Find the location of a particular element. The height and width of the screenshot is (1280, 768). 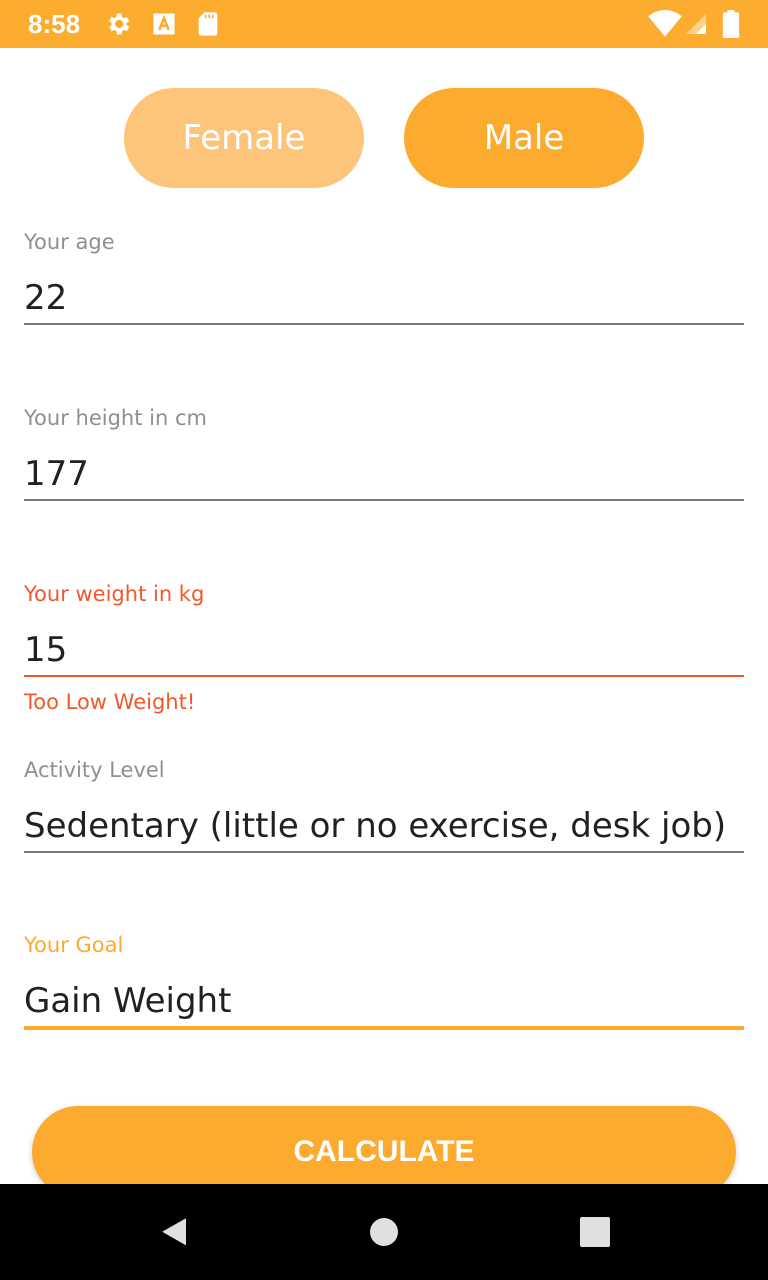

goal-field: Your Goal Gain Weight is located at coordinates (384, 980).